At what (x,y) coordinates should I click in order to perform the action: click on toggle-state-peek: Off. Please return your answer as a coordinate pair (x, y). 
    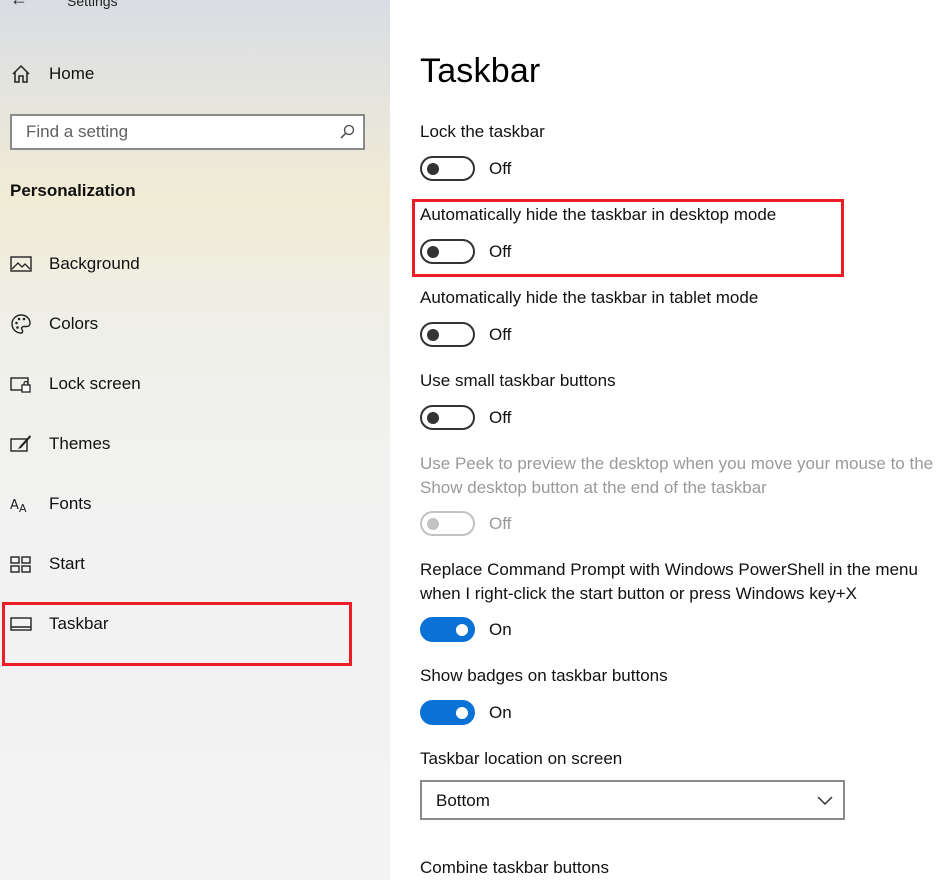
    Looking at the image, I should click on (500, 523).